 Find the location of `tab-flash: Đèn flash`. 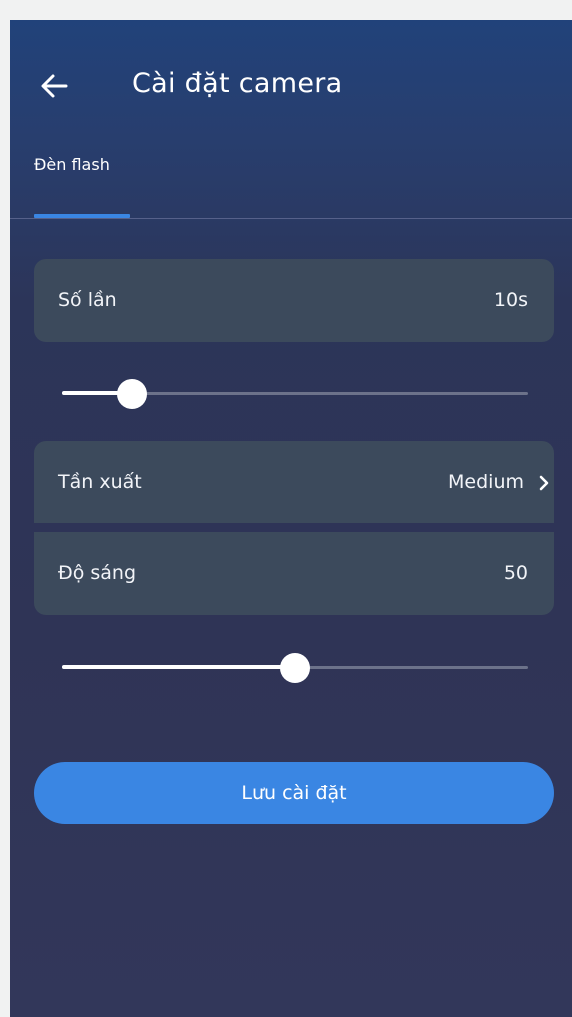

tab-flash: Đèn flash is located at coordinates (72, 164).